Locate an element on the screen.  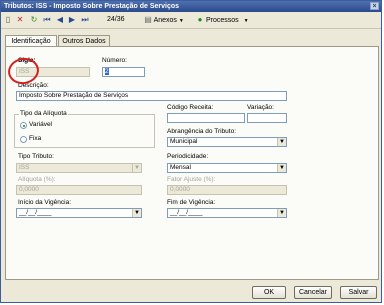
abrangencia-select: Municipal ▼ is located at coordinates (227, 142).